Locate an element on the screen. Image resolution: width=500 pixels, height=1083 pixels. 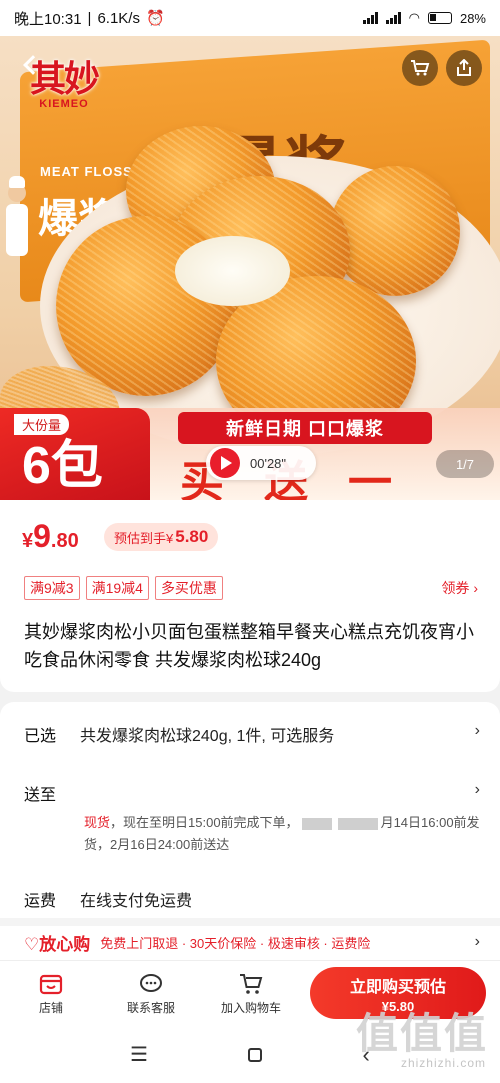
cream-filling is located at coordinates (232, 271).